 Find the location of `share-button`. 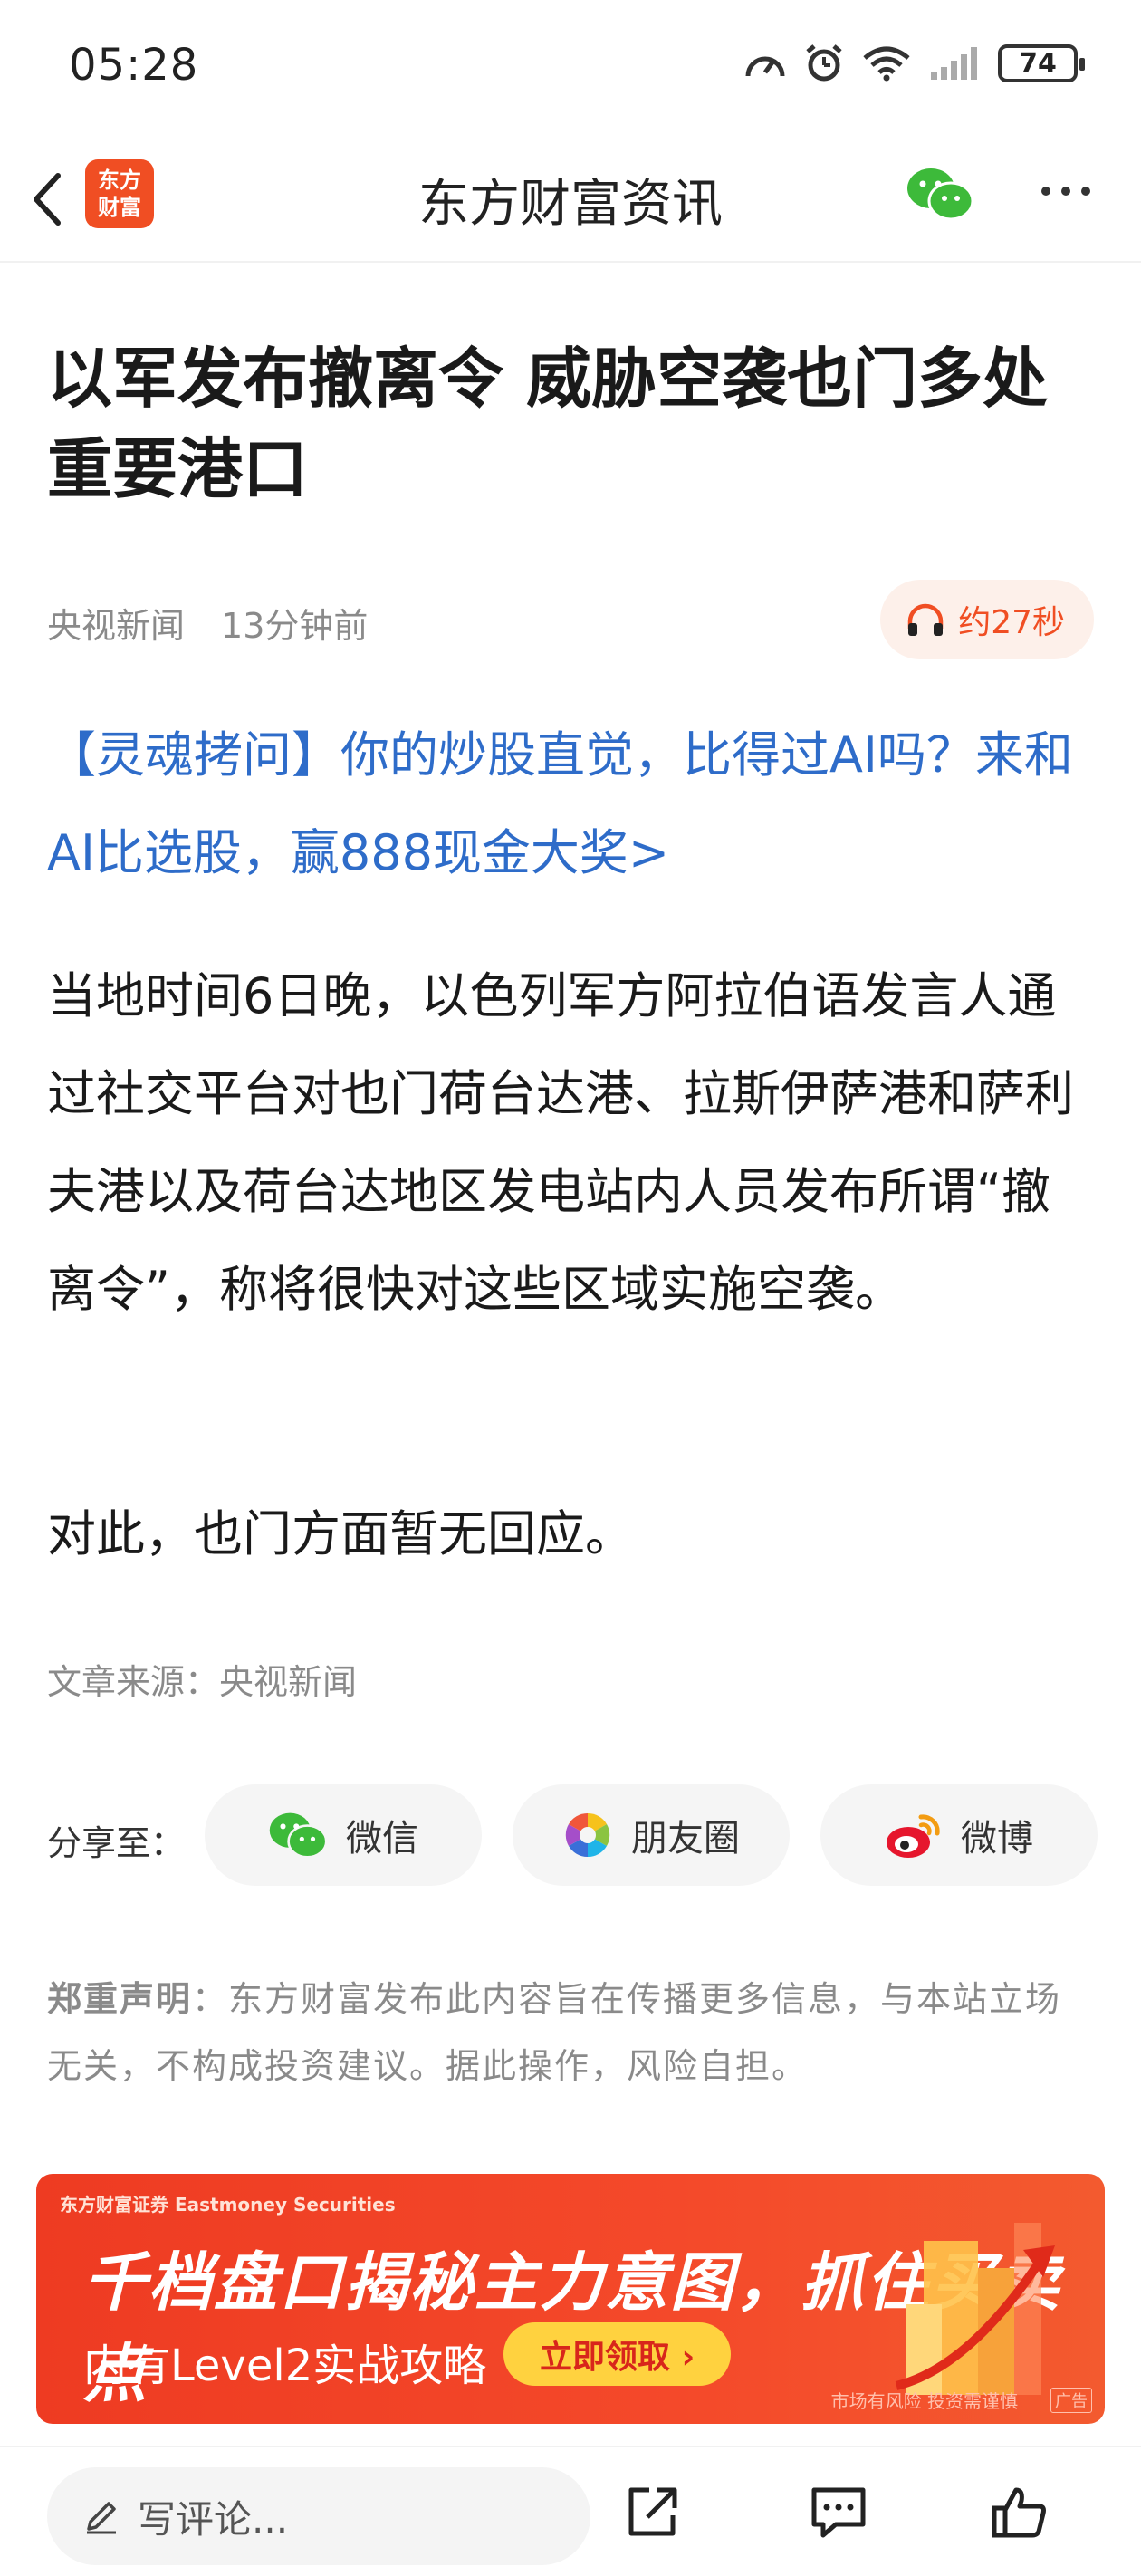

share-button is located at coordinates (652, 2512).